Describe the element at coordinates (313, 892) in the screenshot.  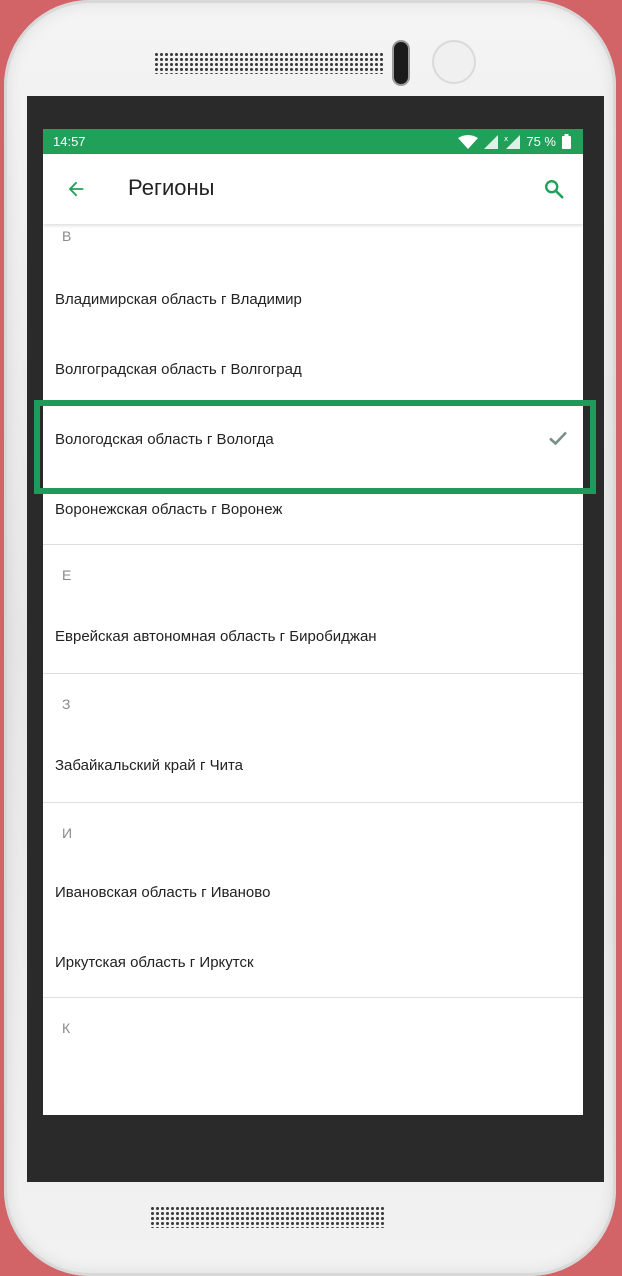
I see `list-item: Ивановская область г Иваново` at that location.